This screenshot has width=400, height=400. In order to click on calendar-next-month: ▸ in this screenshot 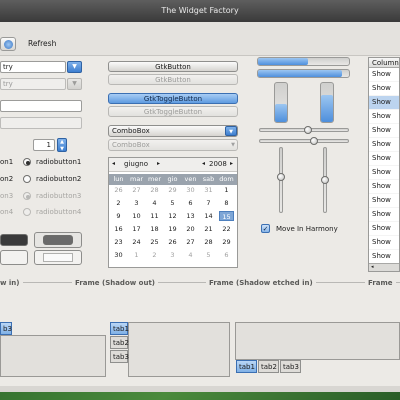, I will do `click(158, 163)`.